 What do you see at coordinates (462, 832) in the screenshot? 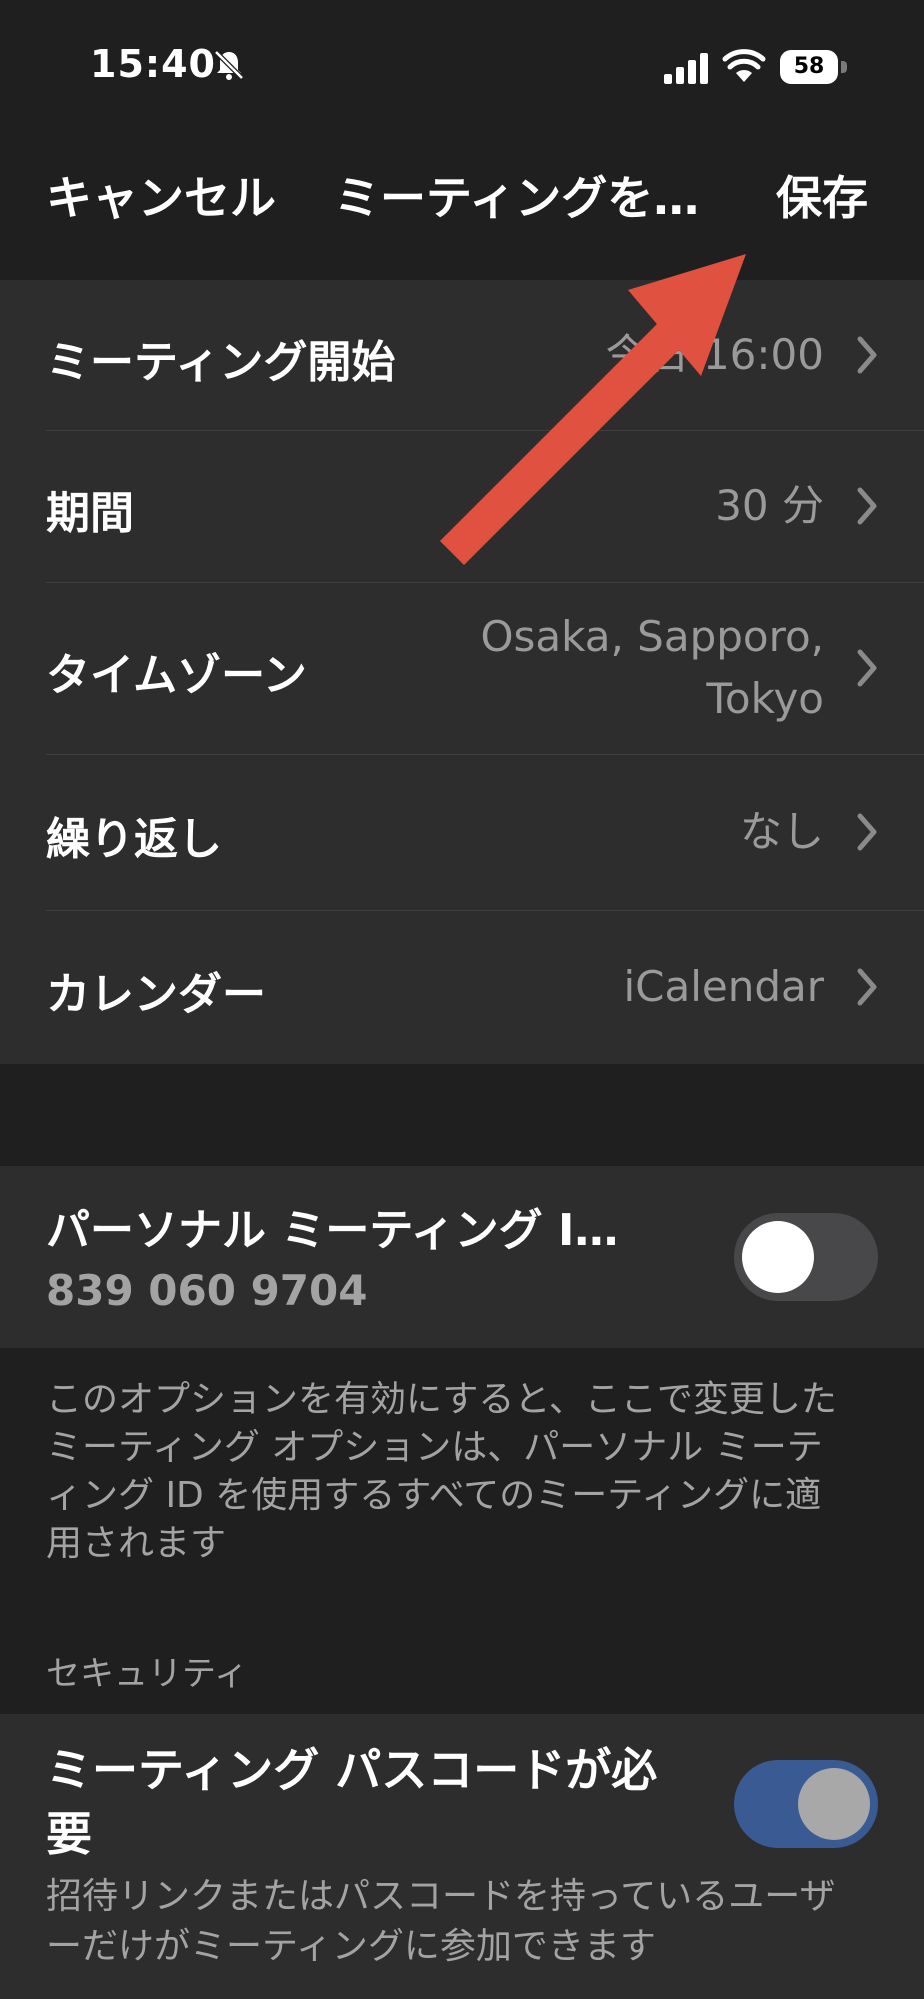
I see `row-repeat: 繰り返し なし` at bounding box center [462, 832].